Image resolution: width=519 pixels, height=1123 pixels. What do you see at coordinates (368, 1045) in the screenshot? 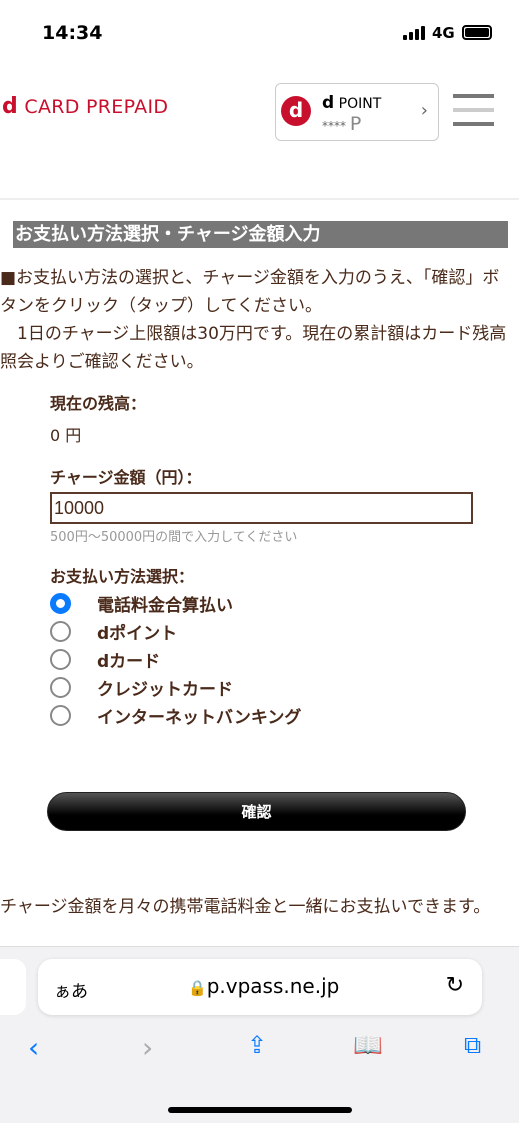
I see `bookmarks-icon: 📖` at bounding box center [368, 1045].